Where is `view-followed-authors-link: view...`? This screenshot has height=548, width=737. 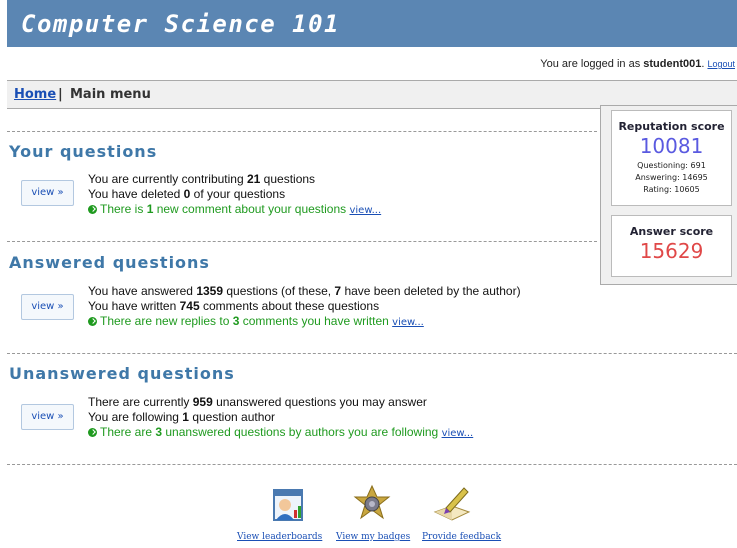
view-followed-authors-link: view... is located at coordinates (458, 433).